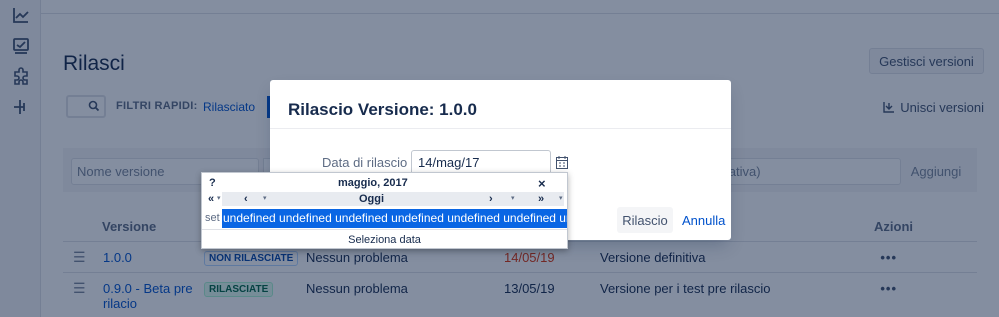  Describe the element at coordinates (513, 198) in the screenshot. I see `next-month-menu-icon: ▾` at that location.